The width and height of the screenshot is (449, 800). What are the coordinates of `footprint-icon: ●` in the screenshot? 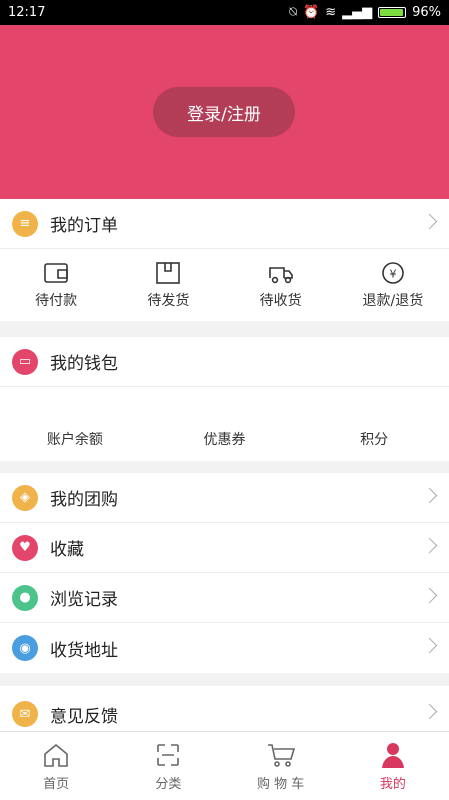 It's located at (25, 597).